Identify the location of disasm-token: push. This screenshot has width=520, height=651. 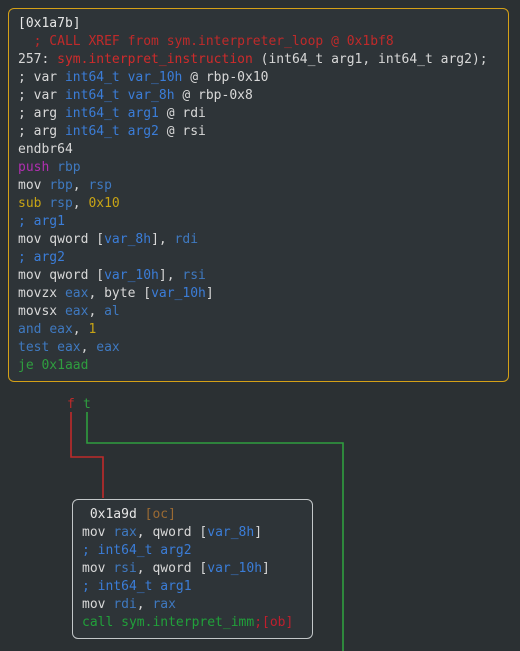
(34, 167).